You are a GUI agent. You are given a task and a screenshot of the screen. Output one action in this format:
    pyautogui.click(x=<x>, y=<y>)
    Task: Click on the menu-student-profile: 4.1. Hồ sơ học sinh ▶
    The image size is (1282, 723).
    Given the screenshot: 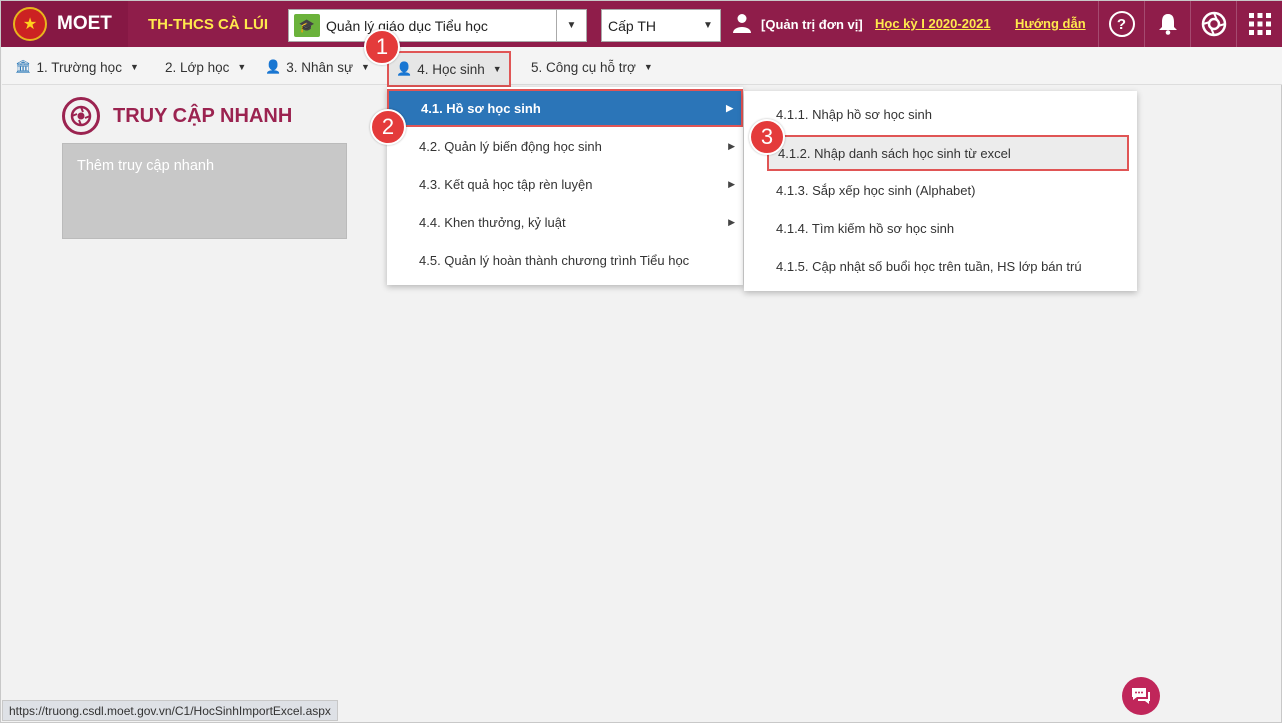 What is the action you would take?
    pyautogui.click(x=565, y=108)
    